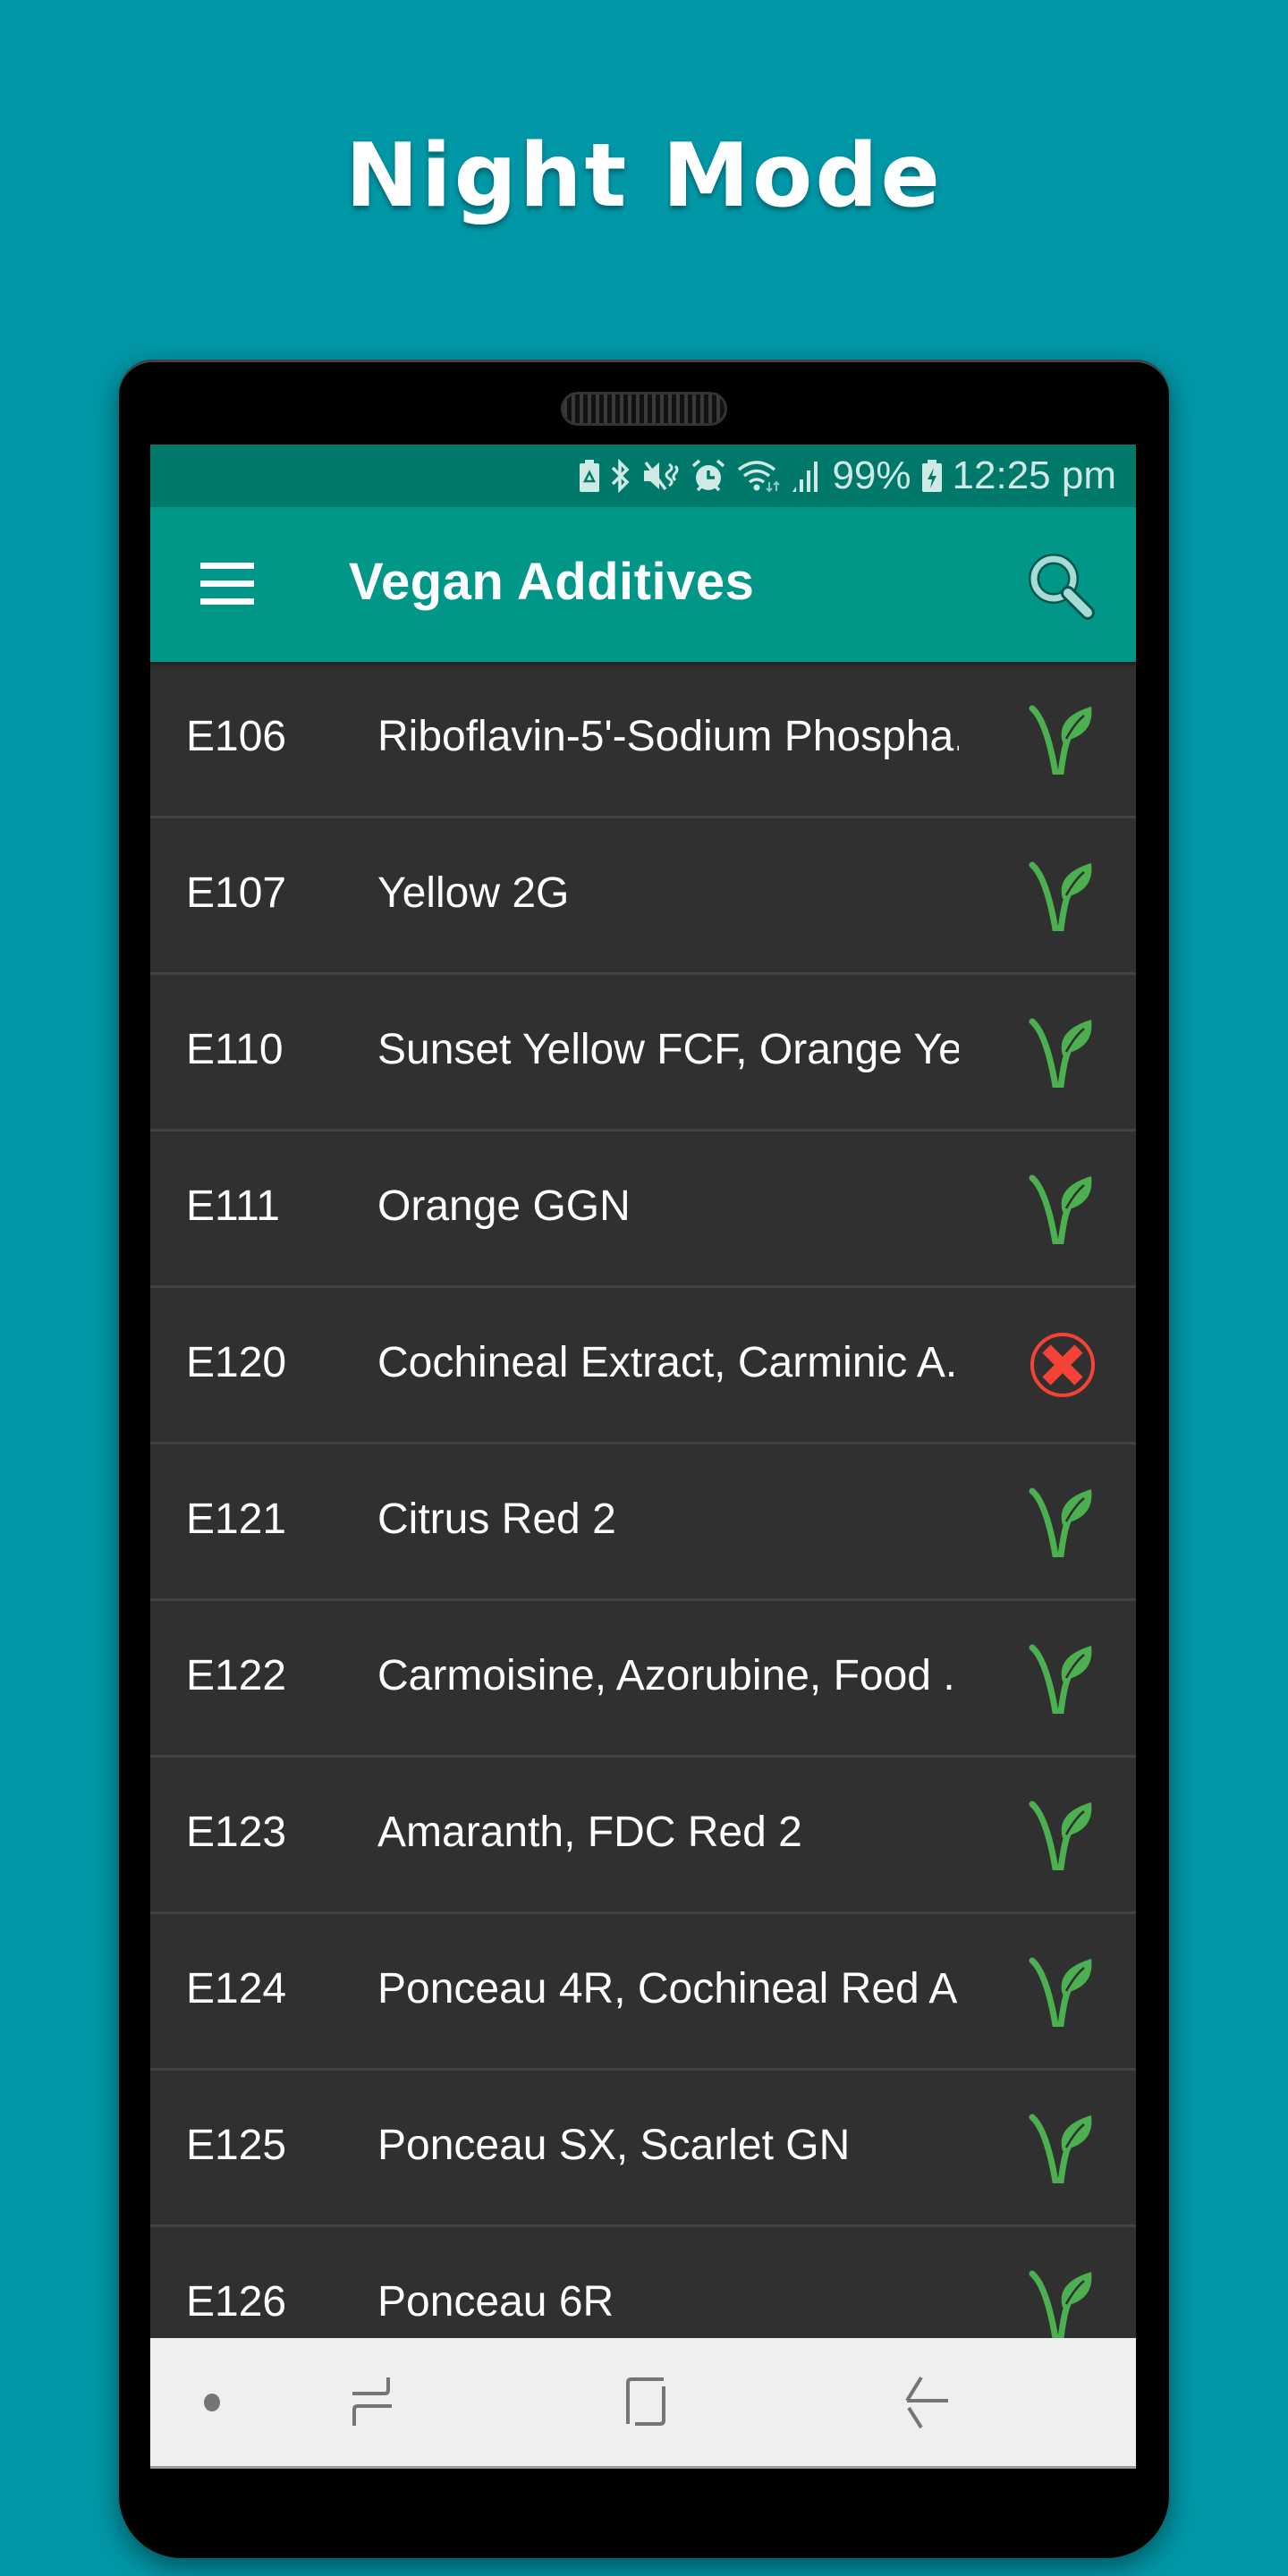 This screenshot has width=1288, height=2576. What do you see at coordinates (644, 176) in the screenshot?
I see `promo-title: Night Mode` at bounding box center [644, 176].